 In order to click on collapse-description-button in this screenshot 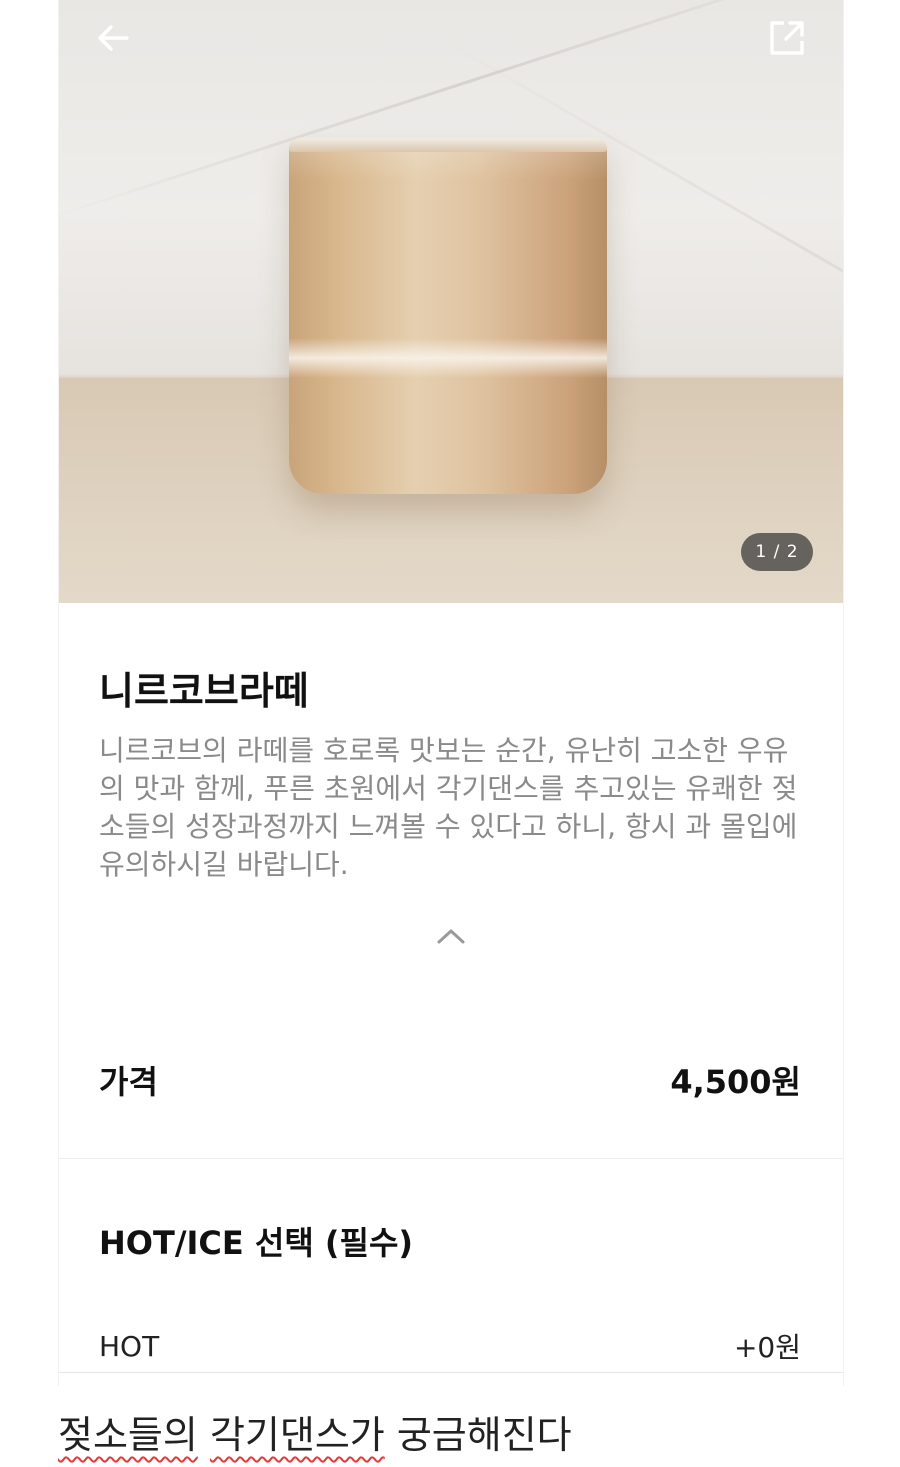, I will do `click(451, 936)`.